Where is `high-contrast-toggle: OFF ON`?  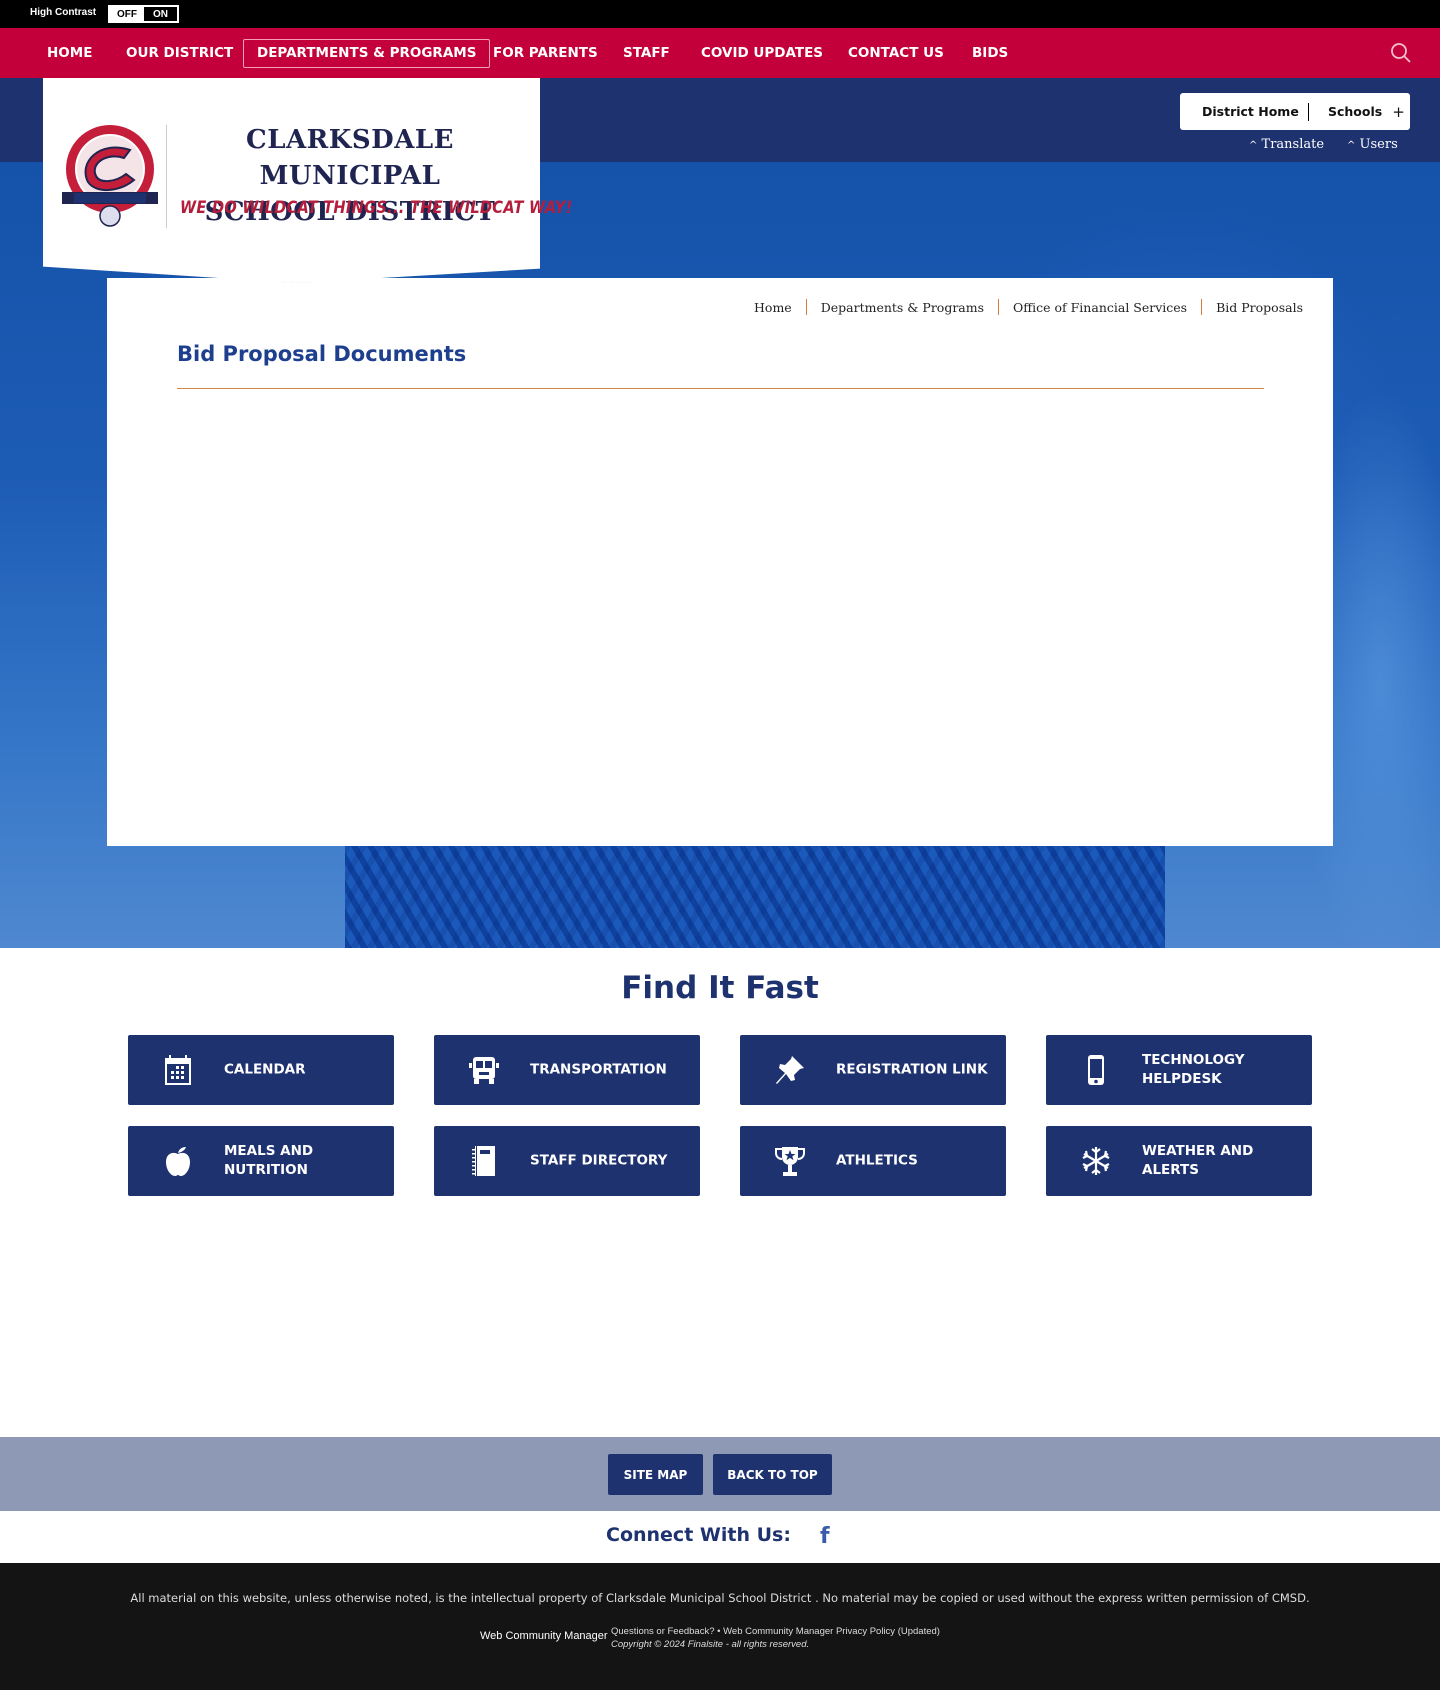
high-contrast-toggle: OFF ON is located at coordinates (143, 14).